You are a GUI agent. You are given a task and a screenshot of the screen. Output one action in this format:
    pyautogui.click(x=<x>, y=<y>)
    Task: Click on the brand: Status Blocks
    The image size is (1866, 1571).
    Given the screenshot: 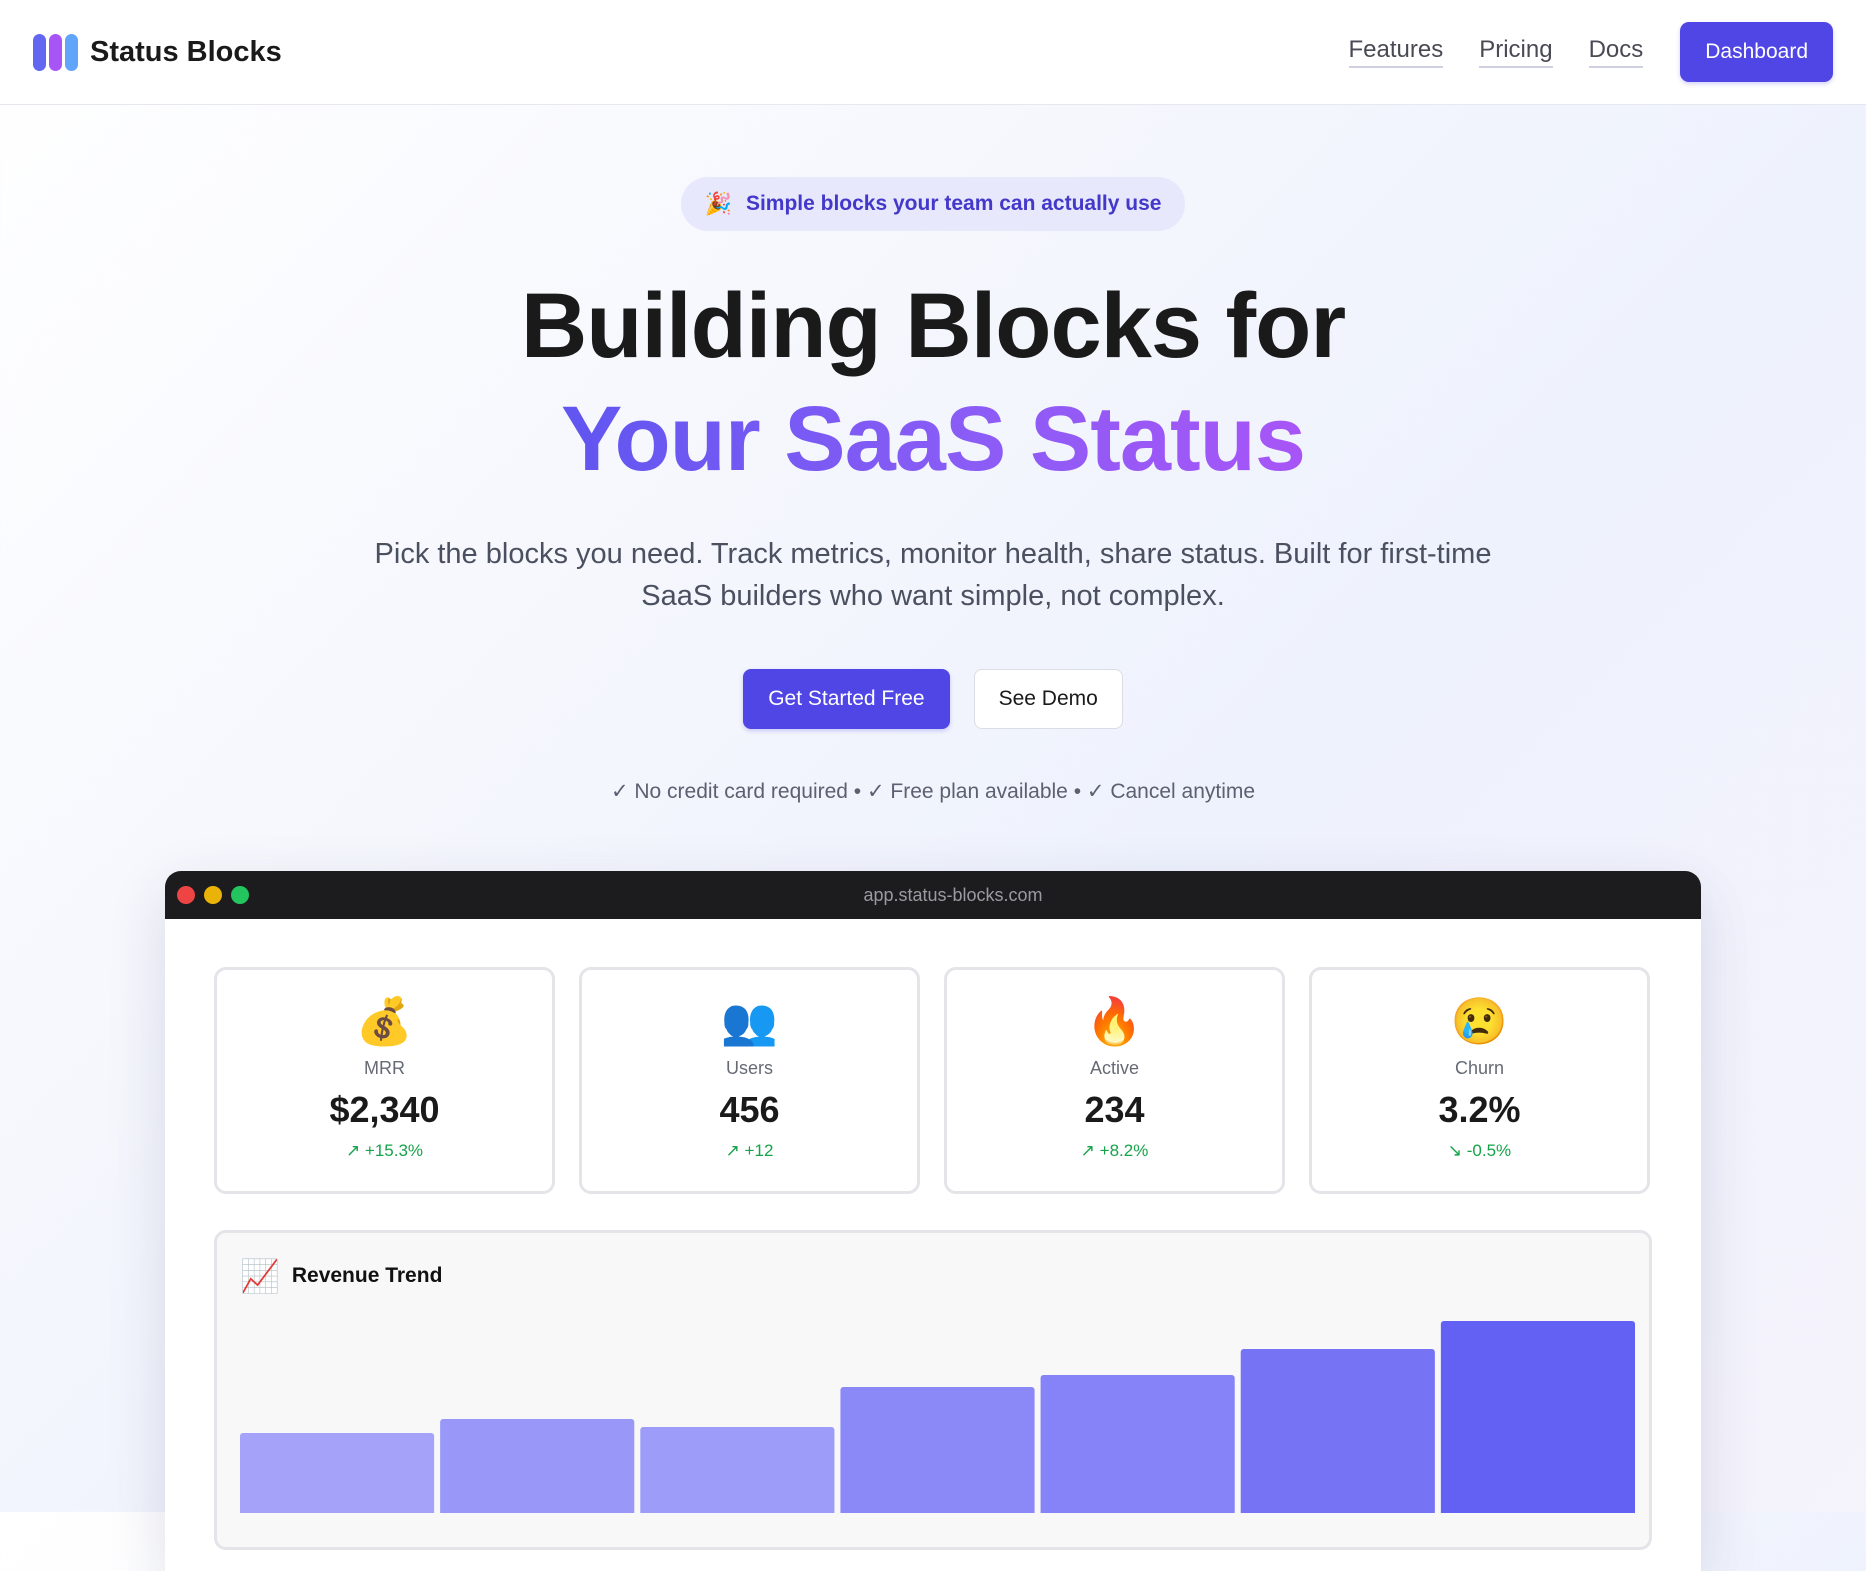 What is the action you would take?
    pyautogui.click(x=157, y=52)
    